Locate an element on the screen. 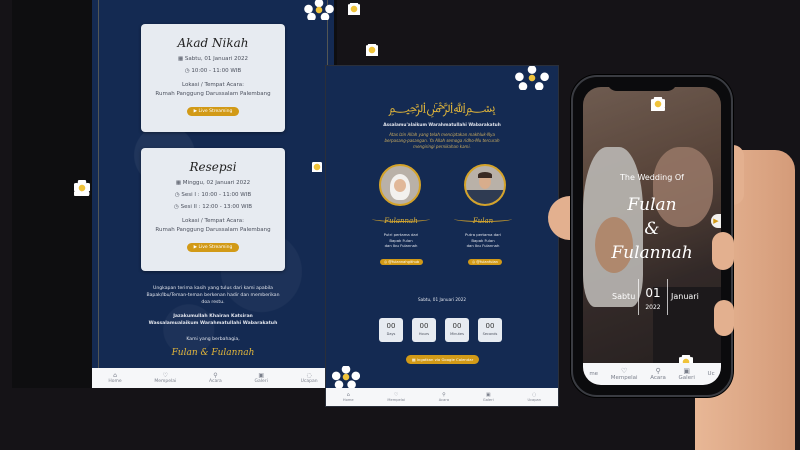  resepsi-sesi1: Sesi I : 10:00 - 11:00 WIB is located at coordinates (216, 195).